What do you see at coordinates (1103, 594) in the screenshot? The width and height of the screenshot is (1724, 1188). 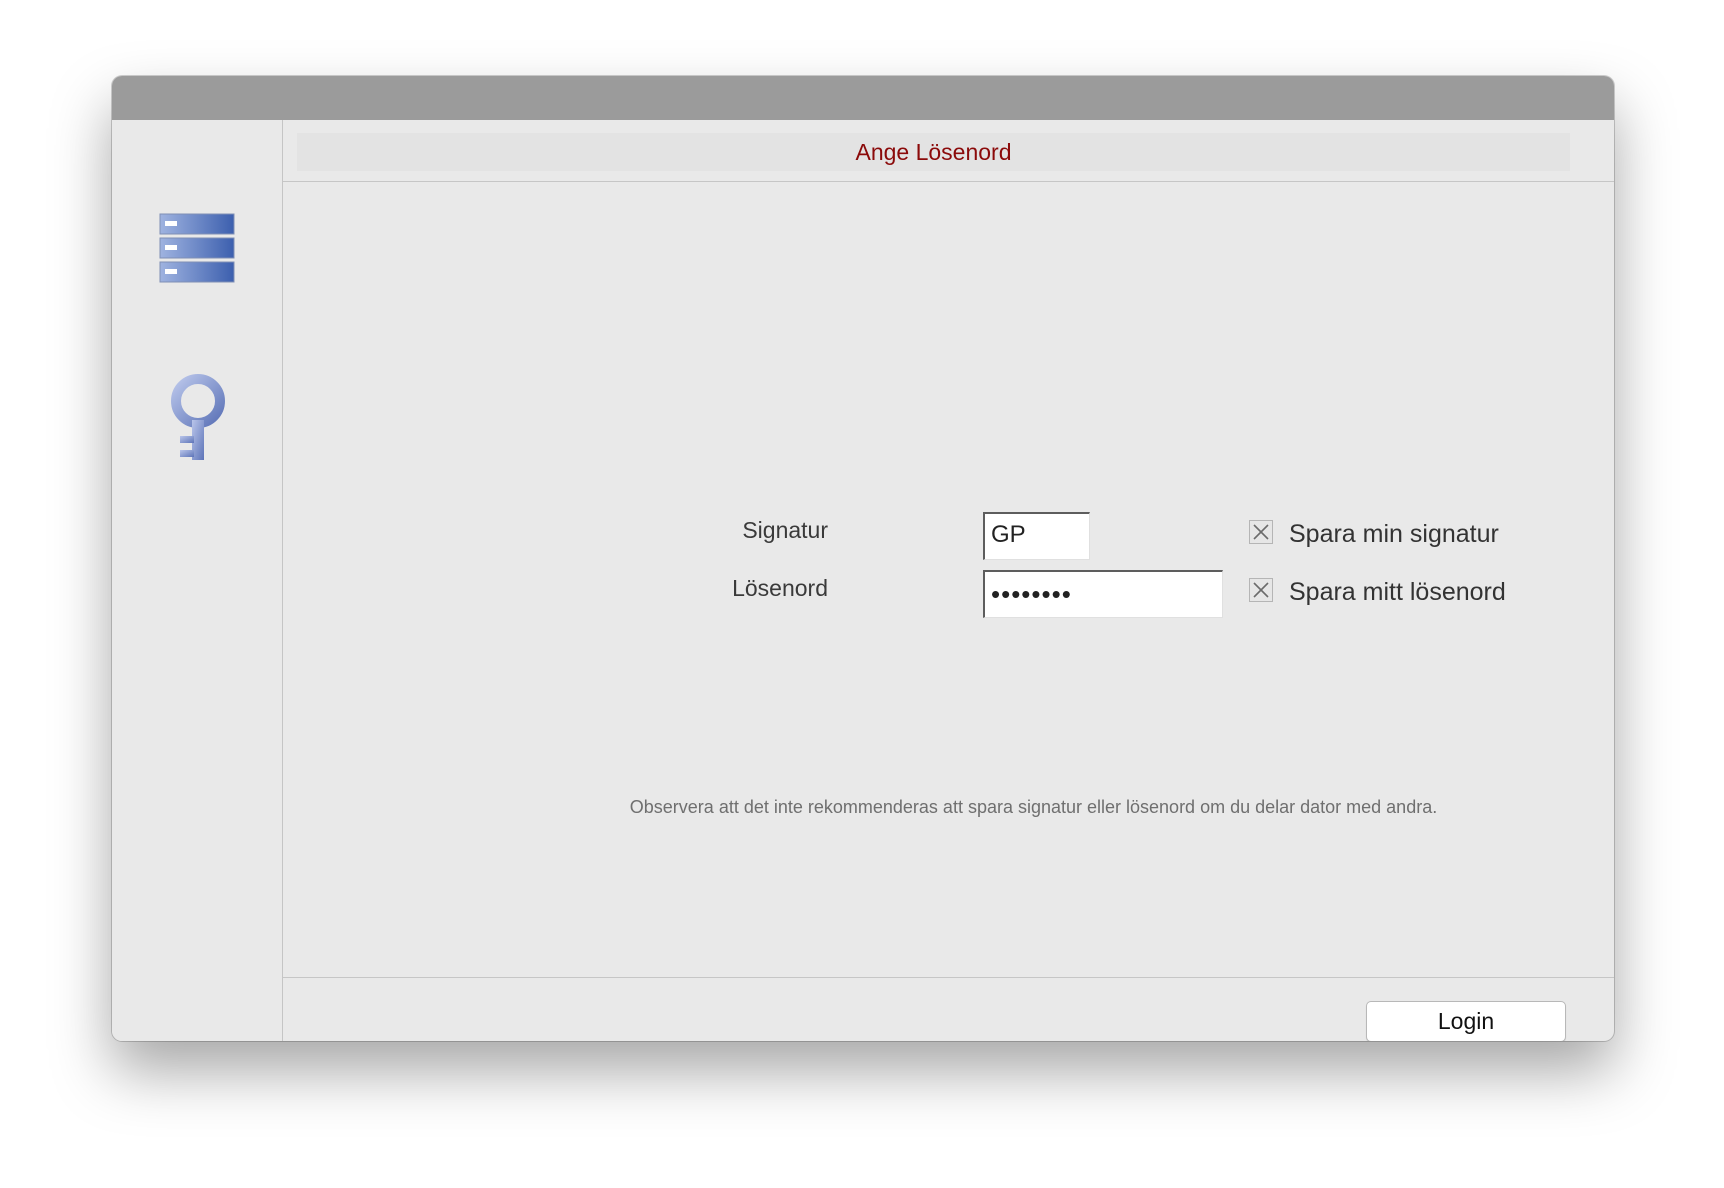 I see `password-input: ••••••••` at bounding box center [1103, 594].